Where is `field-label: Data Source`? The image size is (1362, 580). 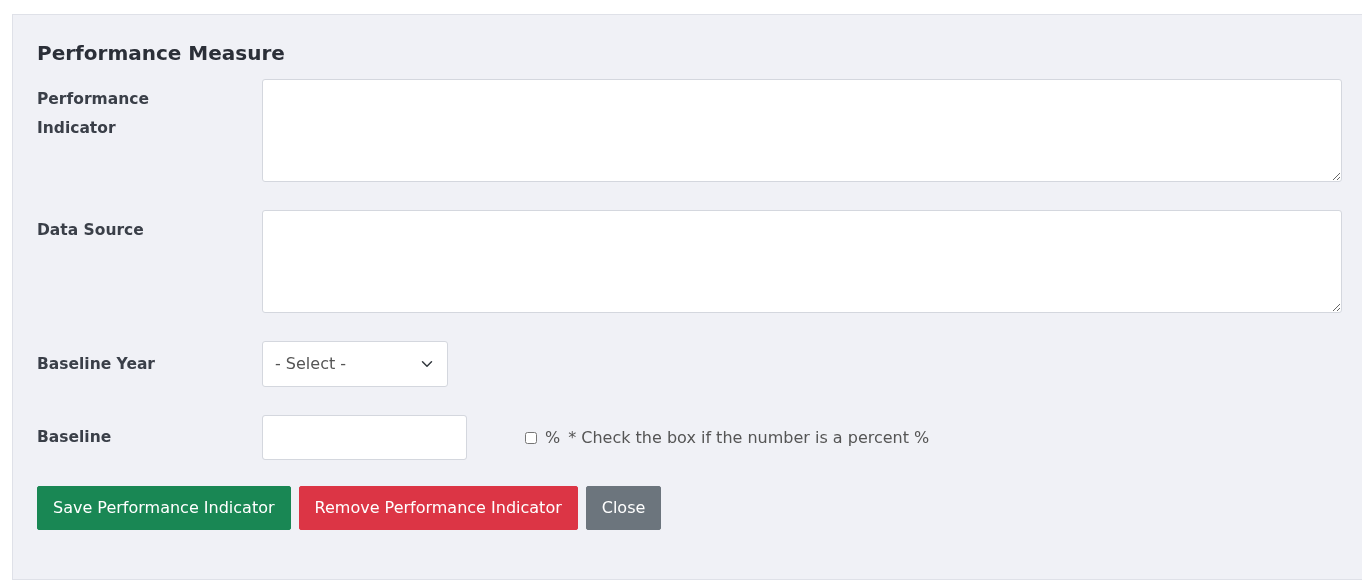 field-label: Data Source is located at coordinates (91, 230).